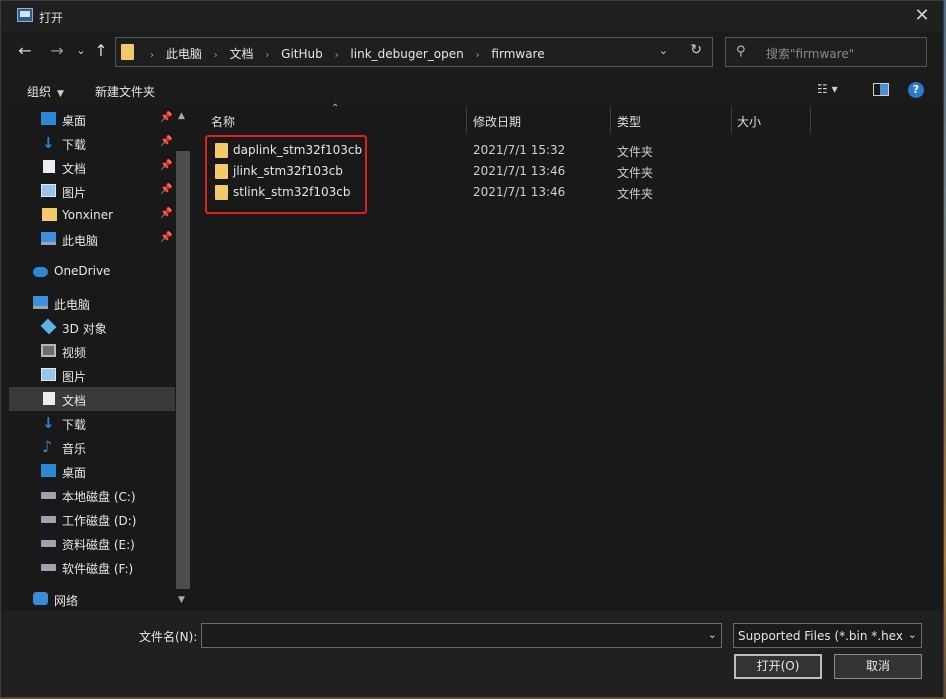  What do you see at coordinates (772, 120) in the screenshot?
I see `column-header-size: 大小` at bounding box center [772, 120].